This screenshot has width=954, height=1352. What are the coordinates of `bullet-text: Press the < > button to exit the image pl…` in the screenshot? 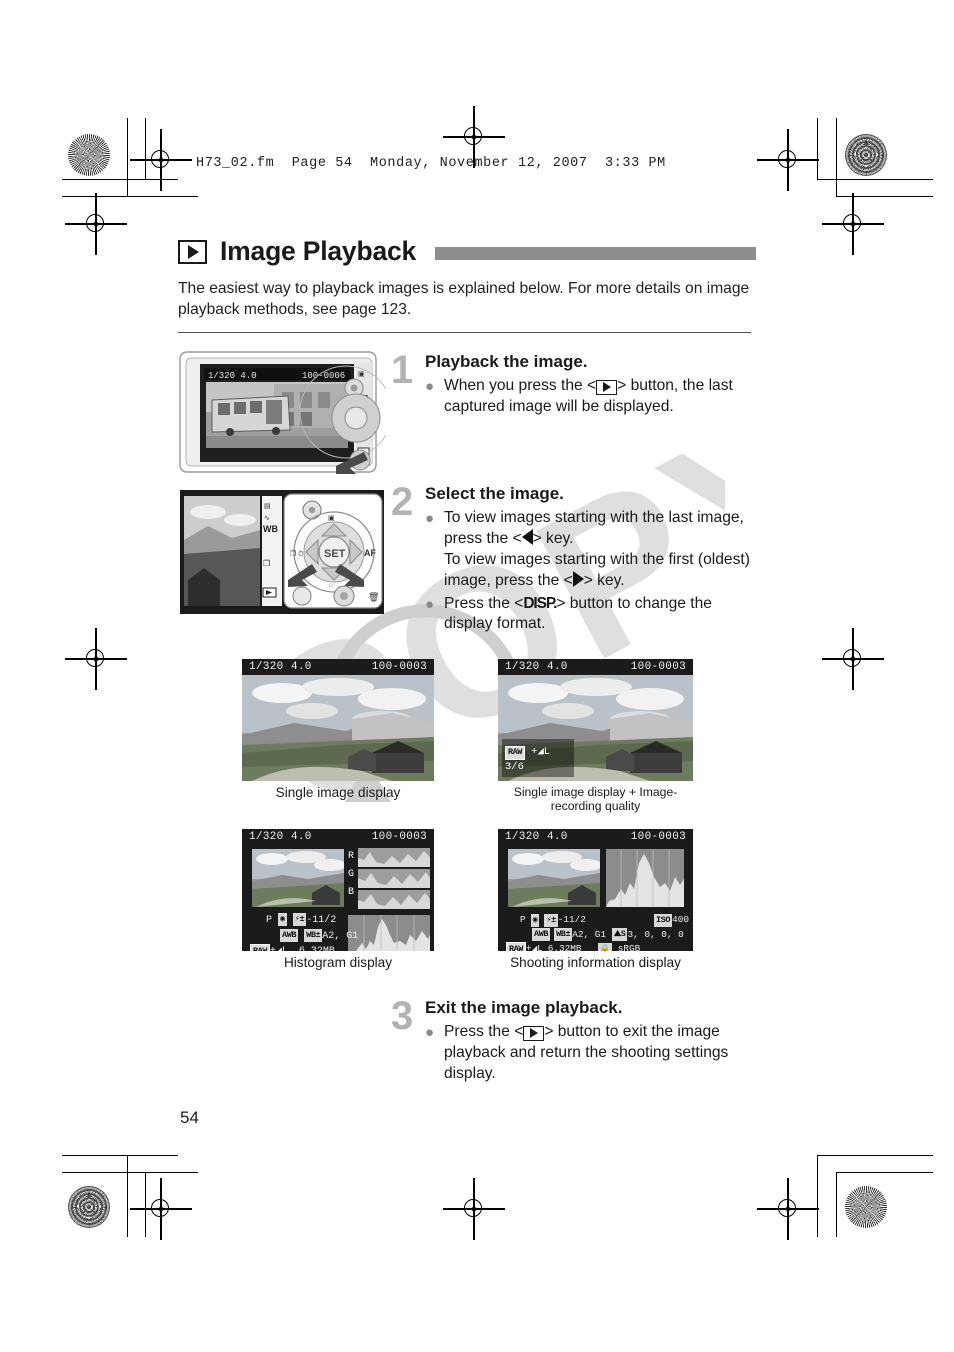 It's located at (600, 1053).